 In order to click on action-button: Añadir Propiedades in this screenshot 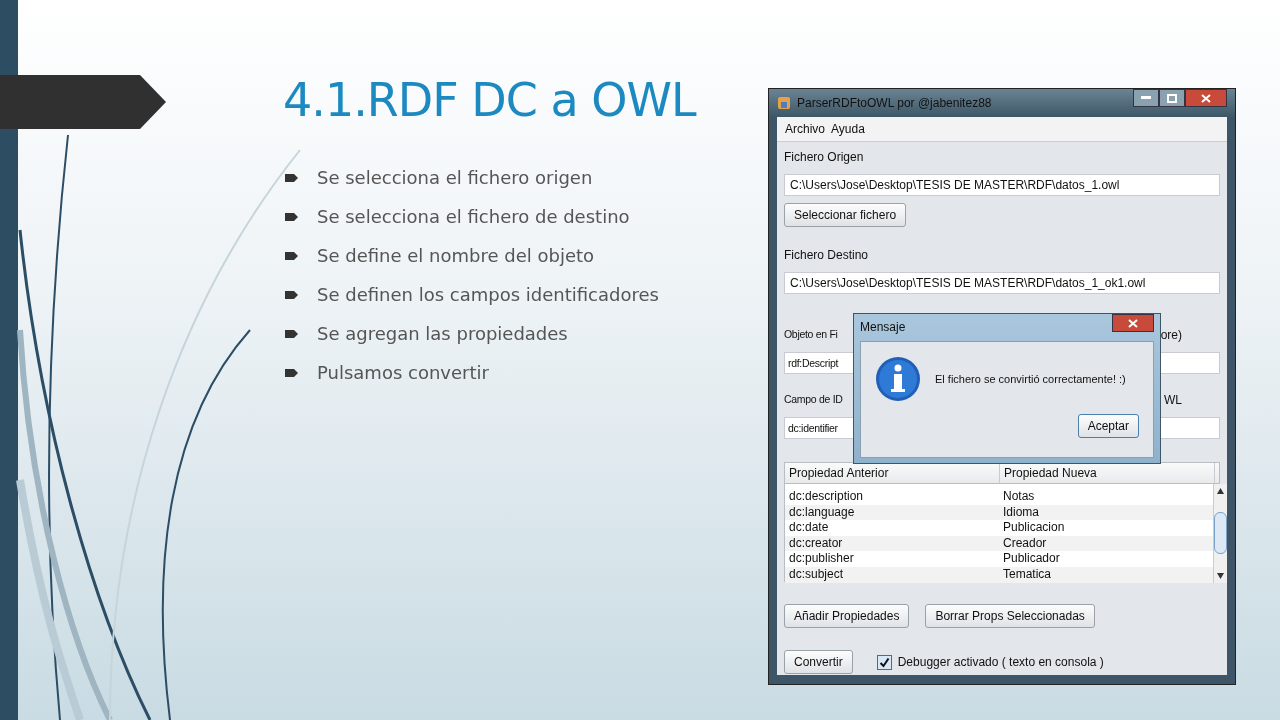, I will do `click(847, 616)`.